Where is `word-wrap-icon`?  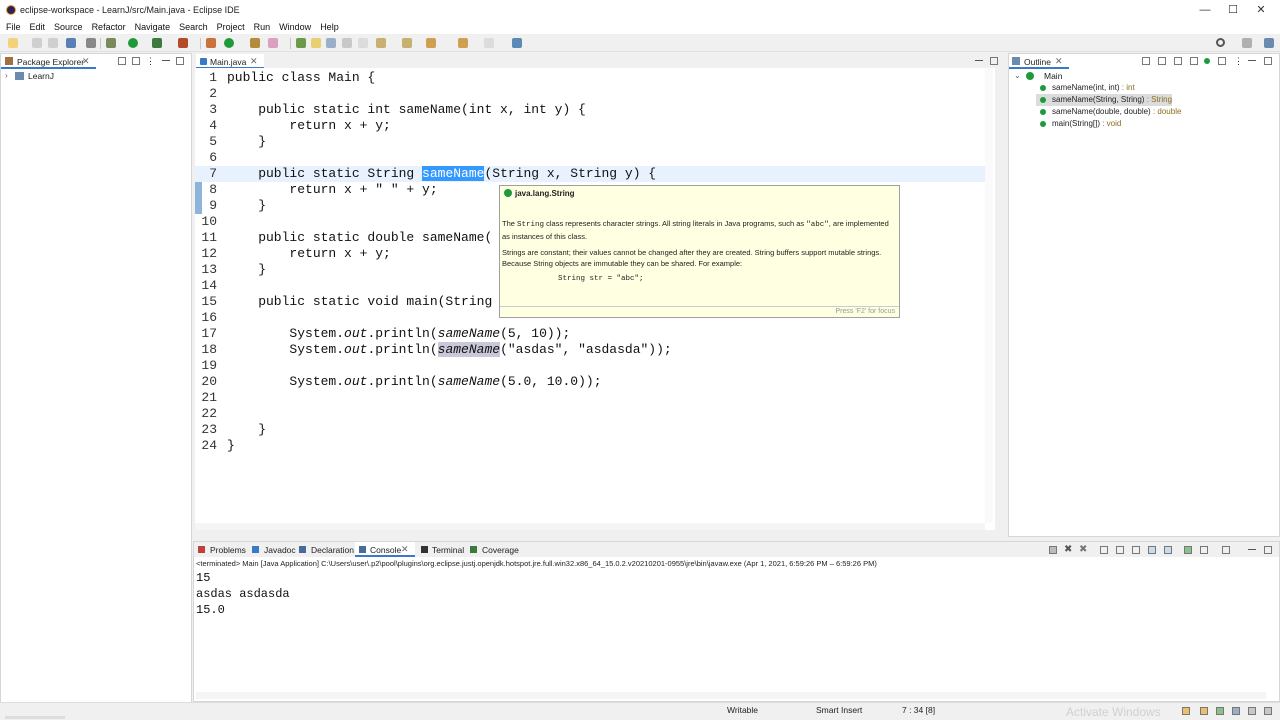 word-wrap-icon is located at coordinates (1168, 550).